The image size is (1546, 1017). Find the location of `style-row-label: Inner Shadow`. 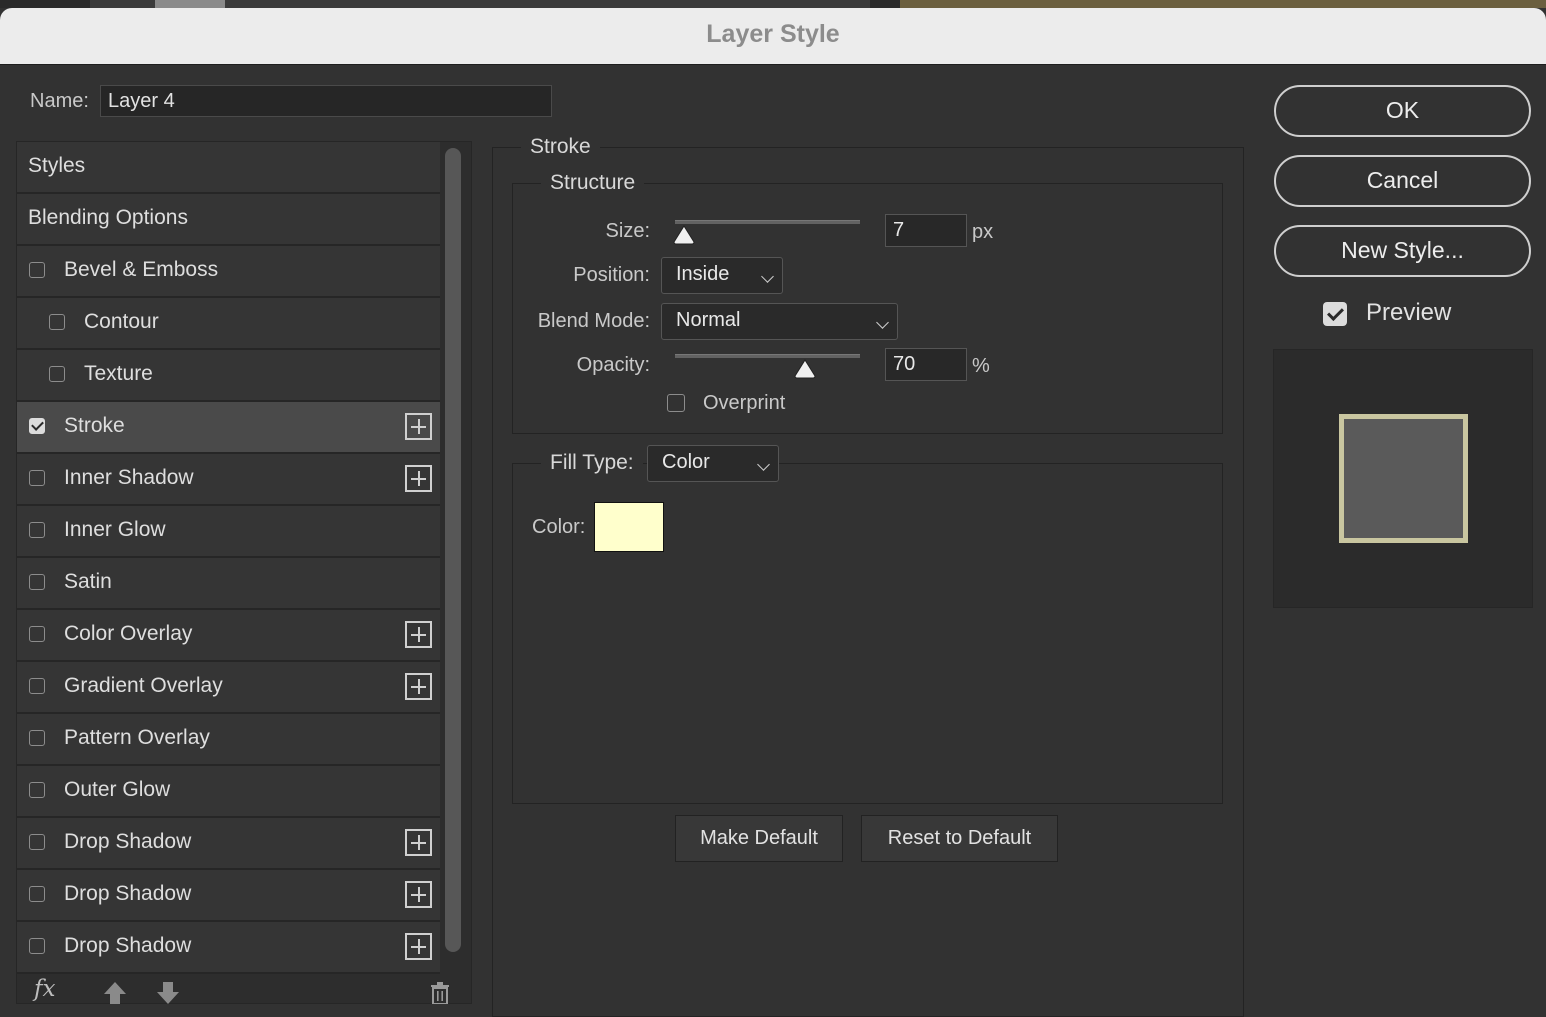

style-row-label: Inner Shadow is located at coordinates (129, 477).